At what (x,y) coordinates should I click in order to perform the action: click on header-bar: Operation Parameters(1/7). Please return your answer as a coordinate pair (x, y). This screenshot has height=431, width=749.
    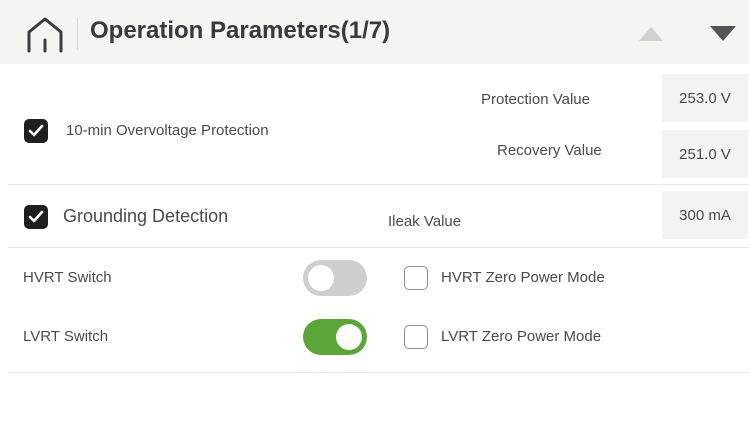
    Looking at the image, I should click on (374, 32).